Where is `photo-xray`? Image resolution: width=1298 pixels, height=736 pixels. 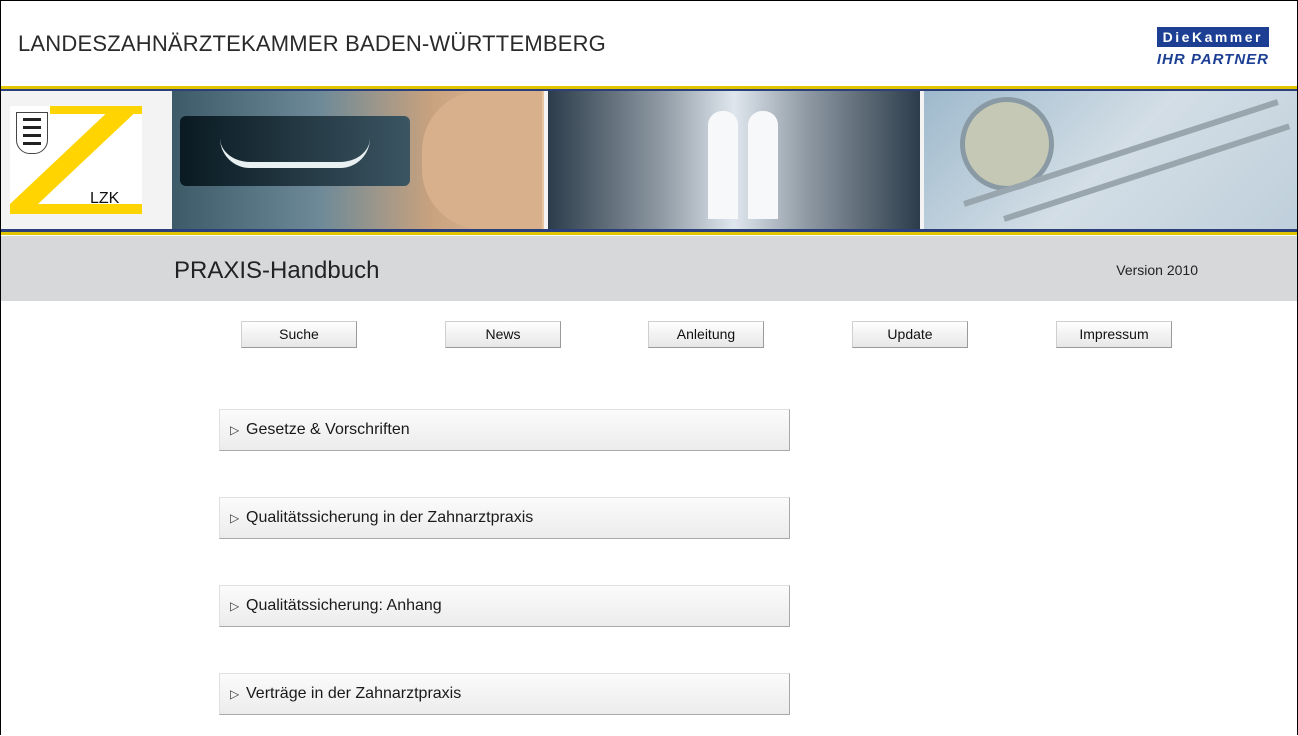 photo-xray is located at coordinates (358, 160).